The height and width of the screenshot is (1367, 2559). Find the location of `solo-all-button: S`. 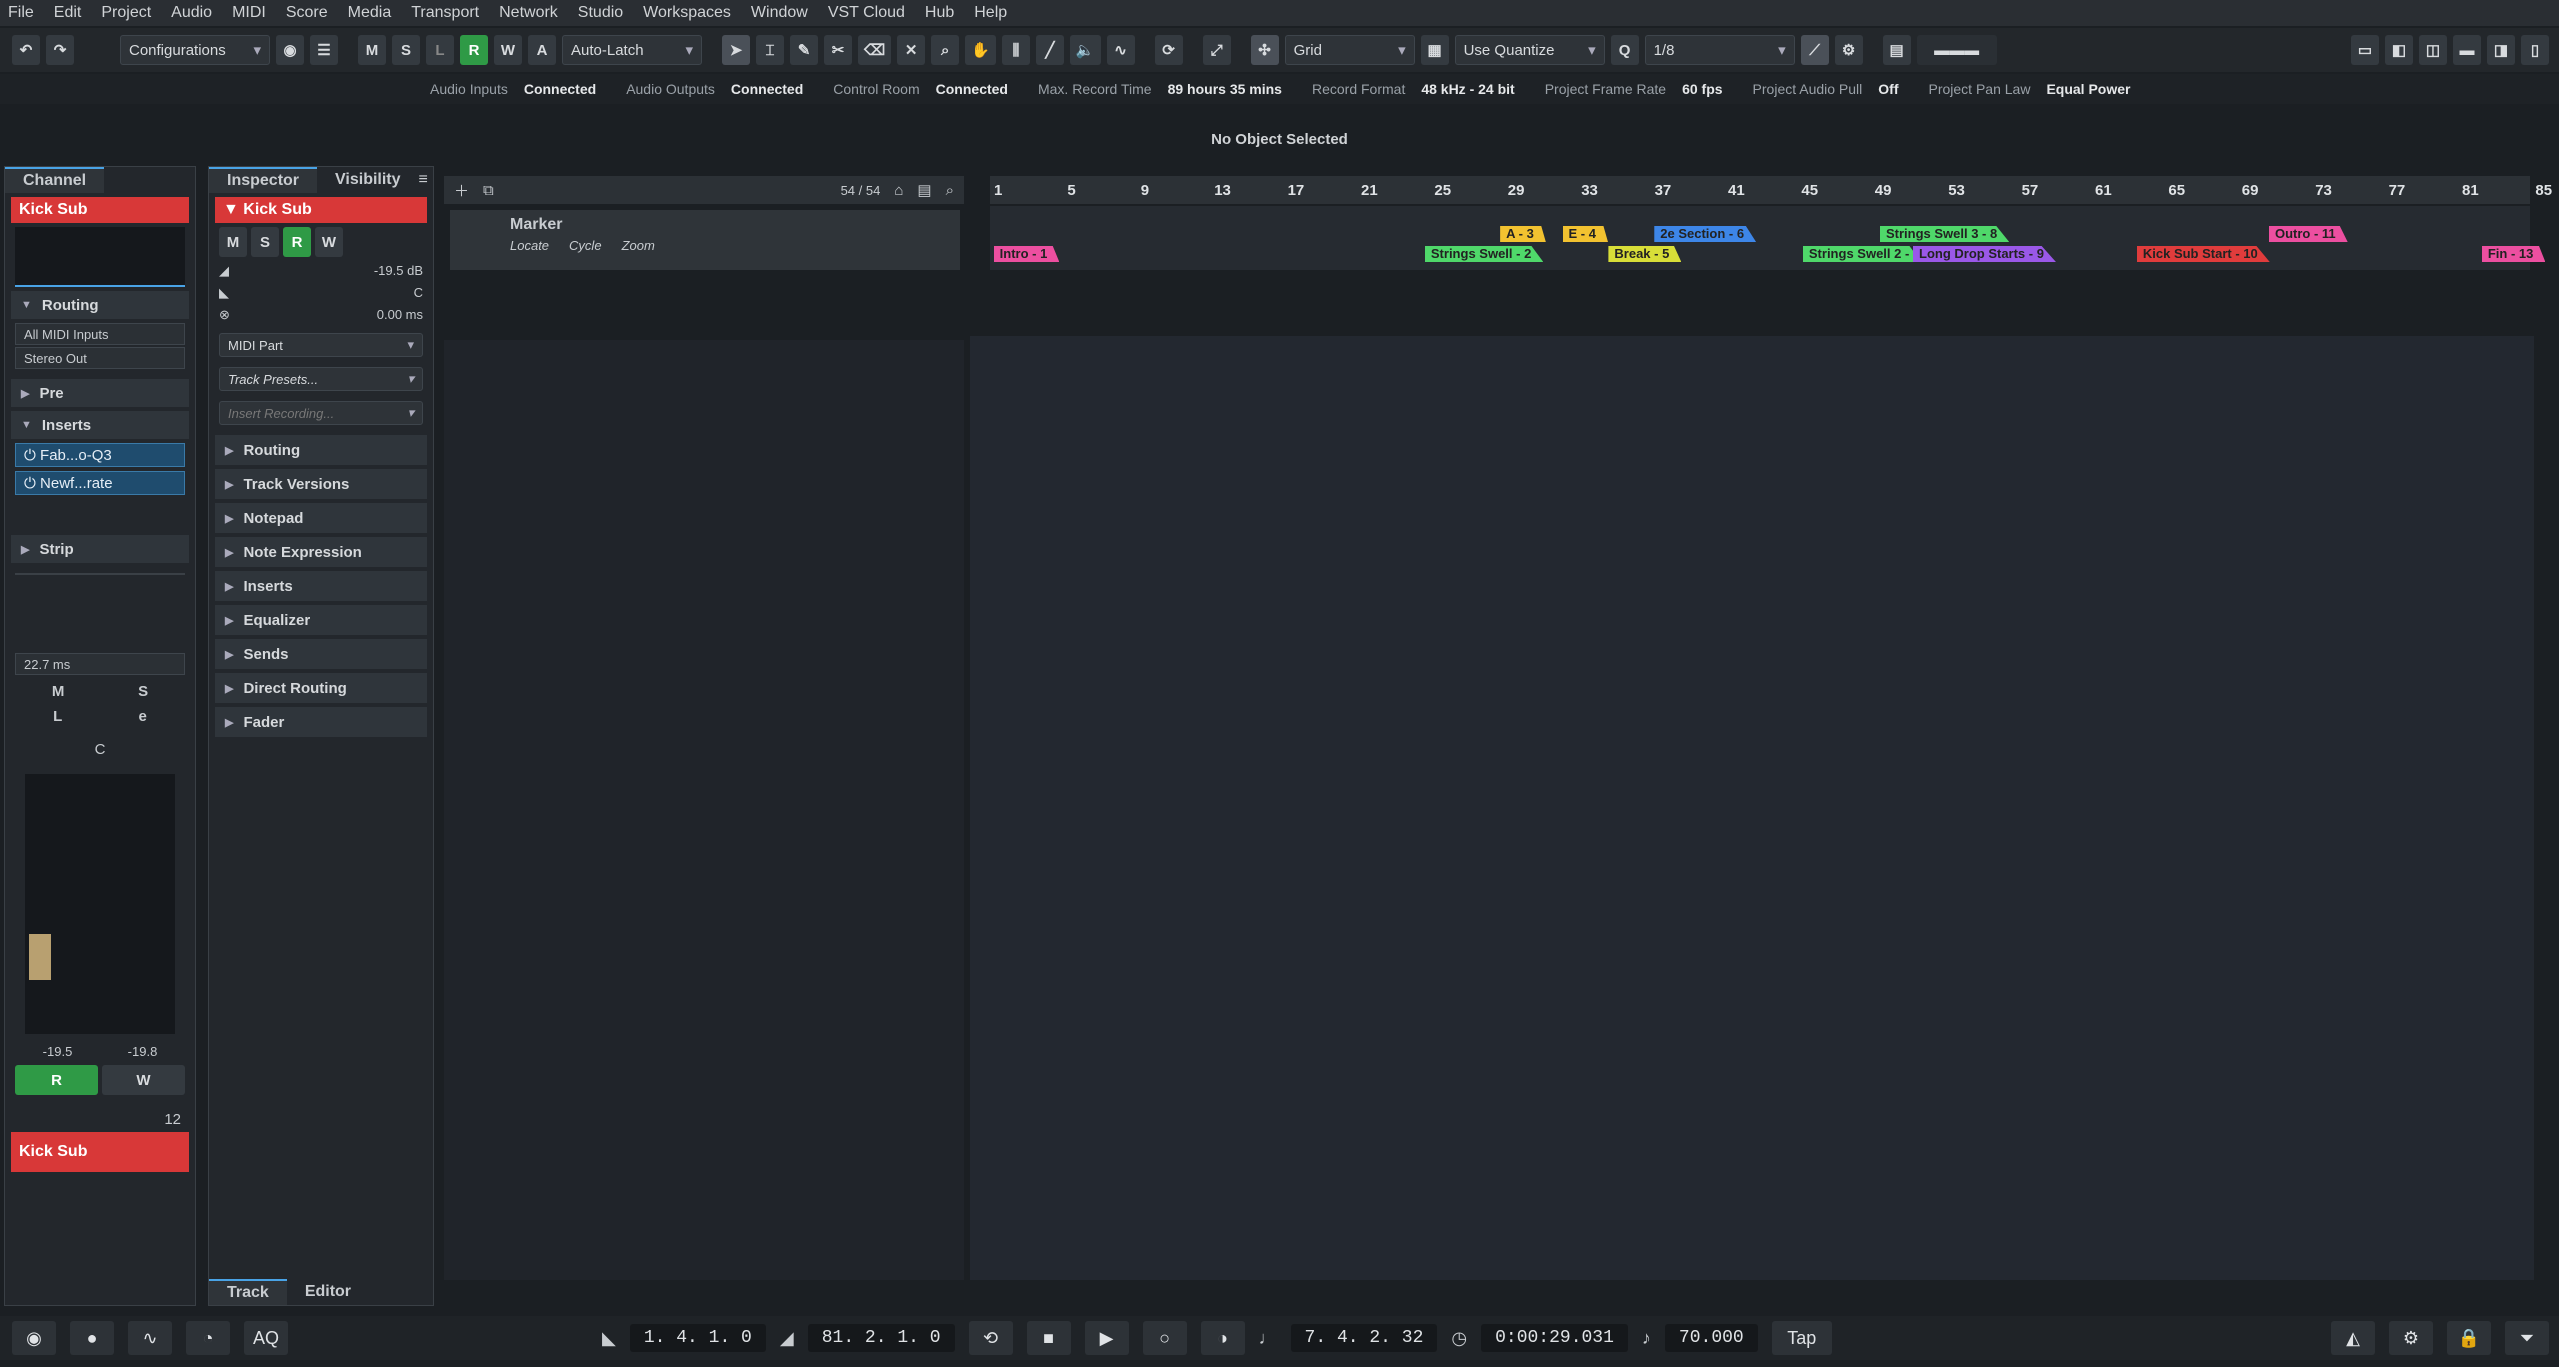

solo-all-button: S is located at coordinates (406, 50).